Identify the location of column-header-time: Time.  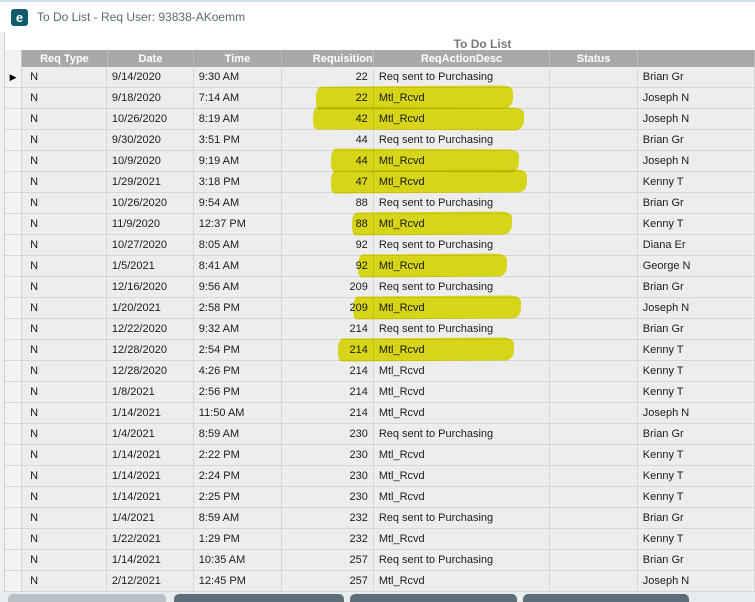
(238, 58).